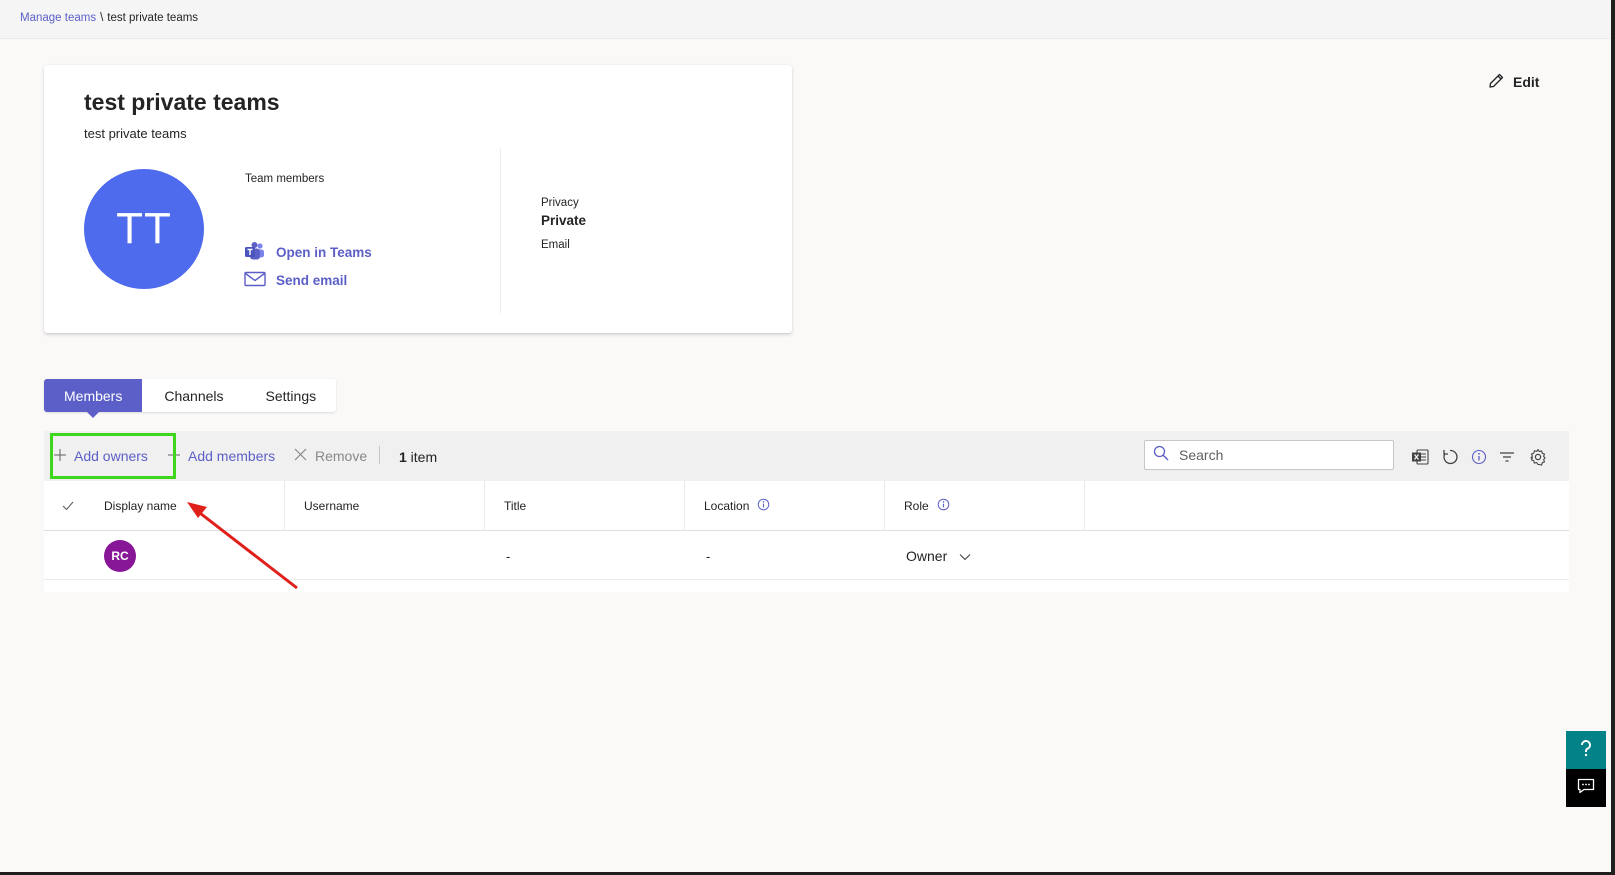 The width and height of the screenshot is (1615, 875). I want to click on title-cell: -, so click(508, 556).